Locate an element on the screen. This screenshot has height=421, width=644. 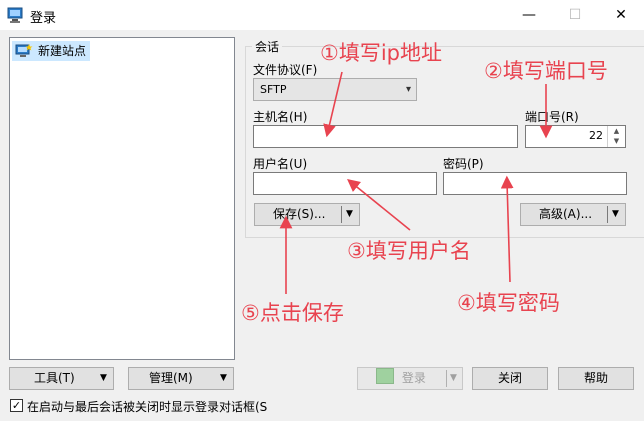
tools-button-label: 工具(T) is located at coordinates (54, 378).